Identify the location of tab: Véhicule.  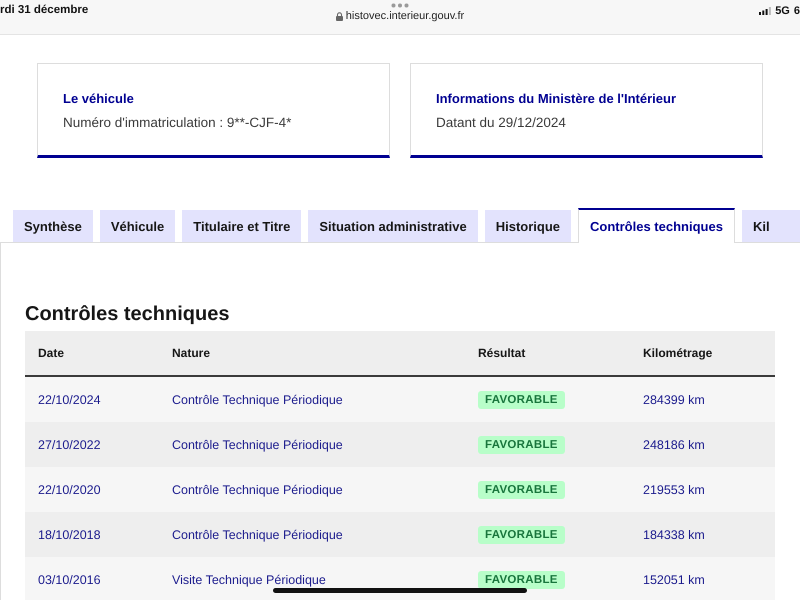
(138, 226).